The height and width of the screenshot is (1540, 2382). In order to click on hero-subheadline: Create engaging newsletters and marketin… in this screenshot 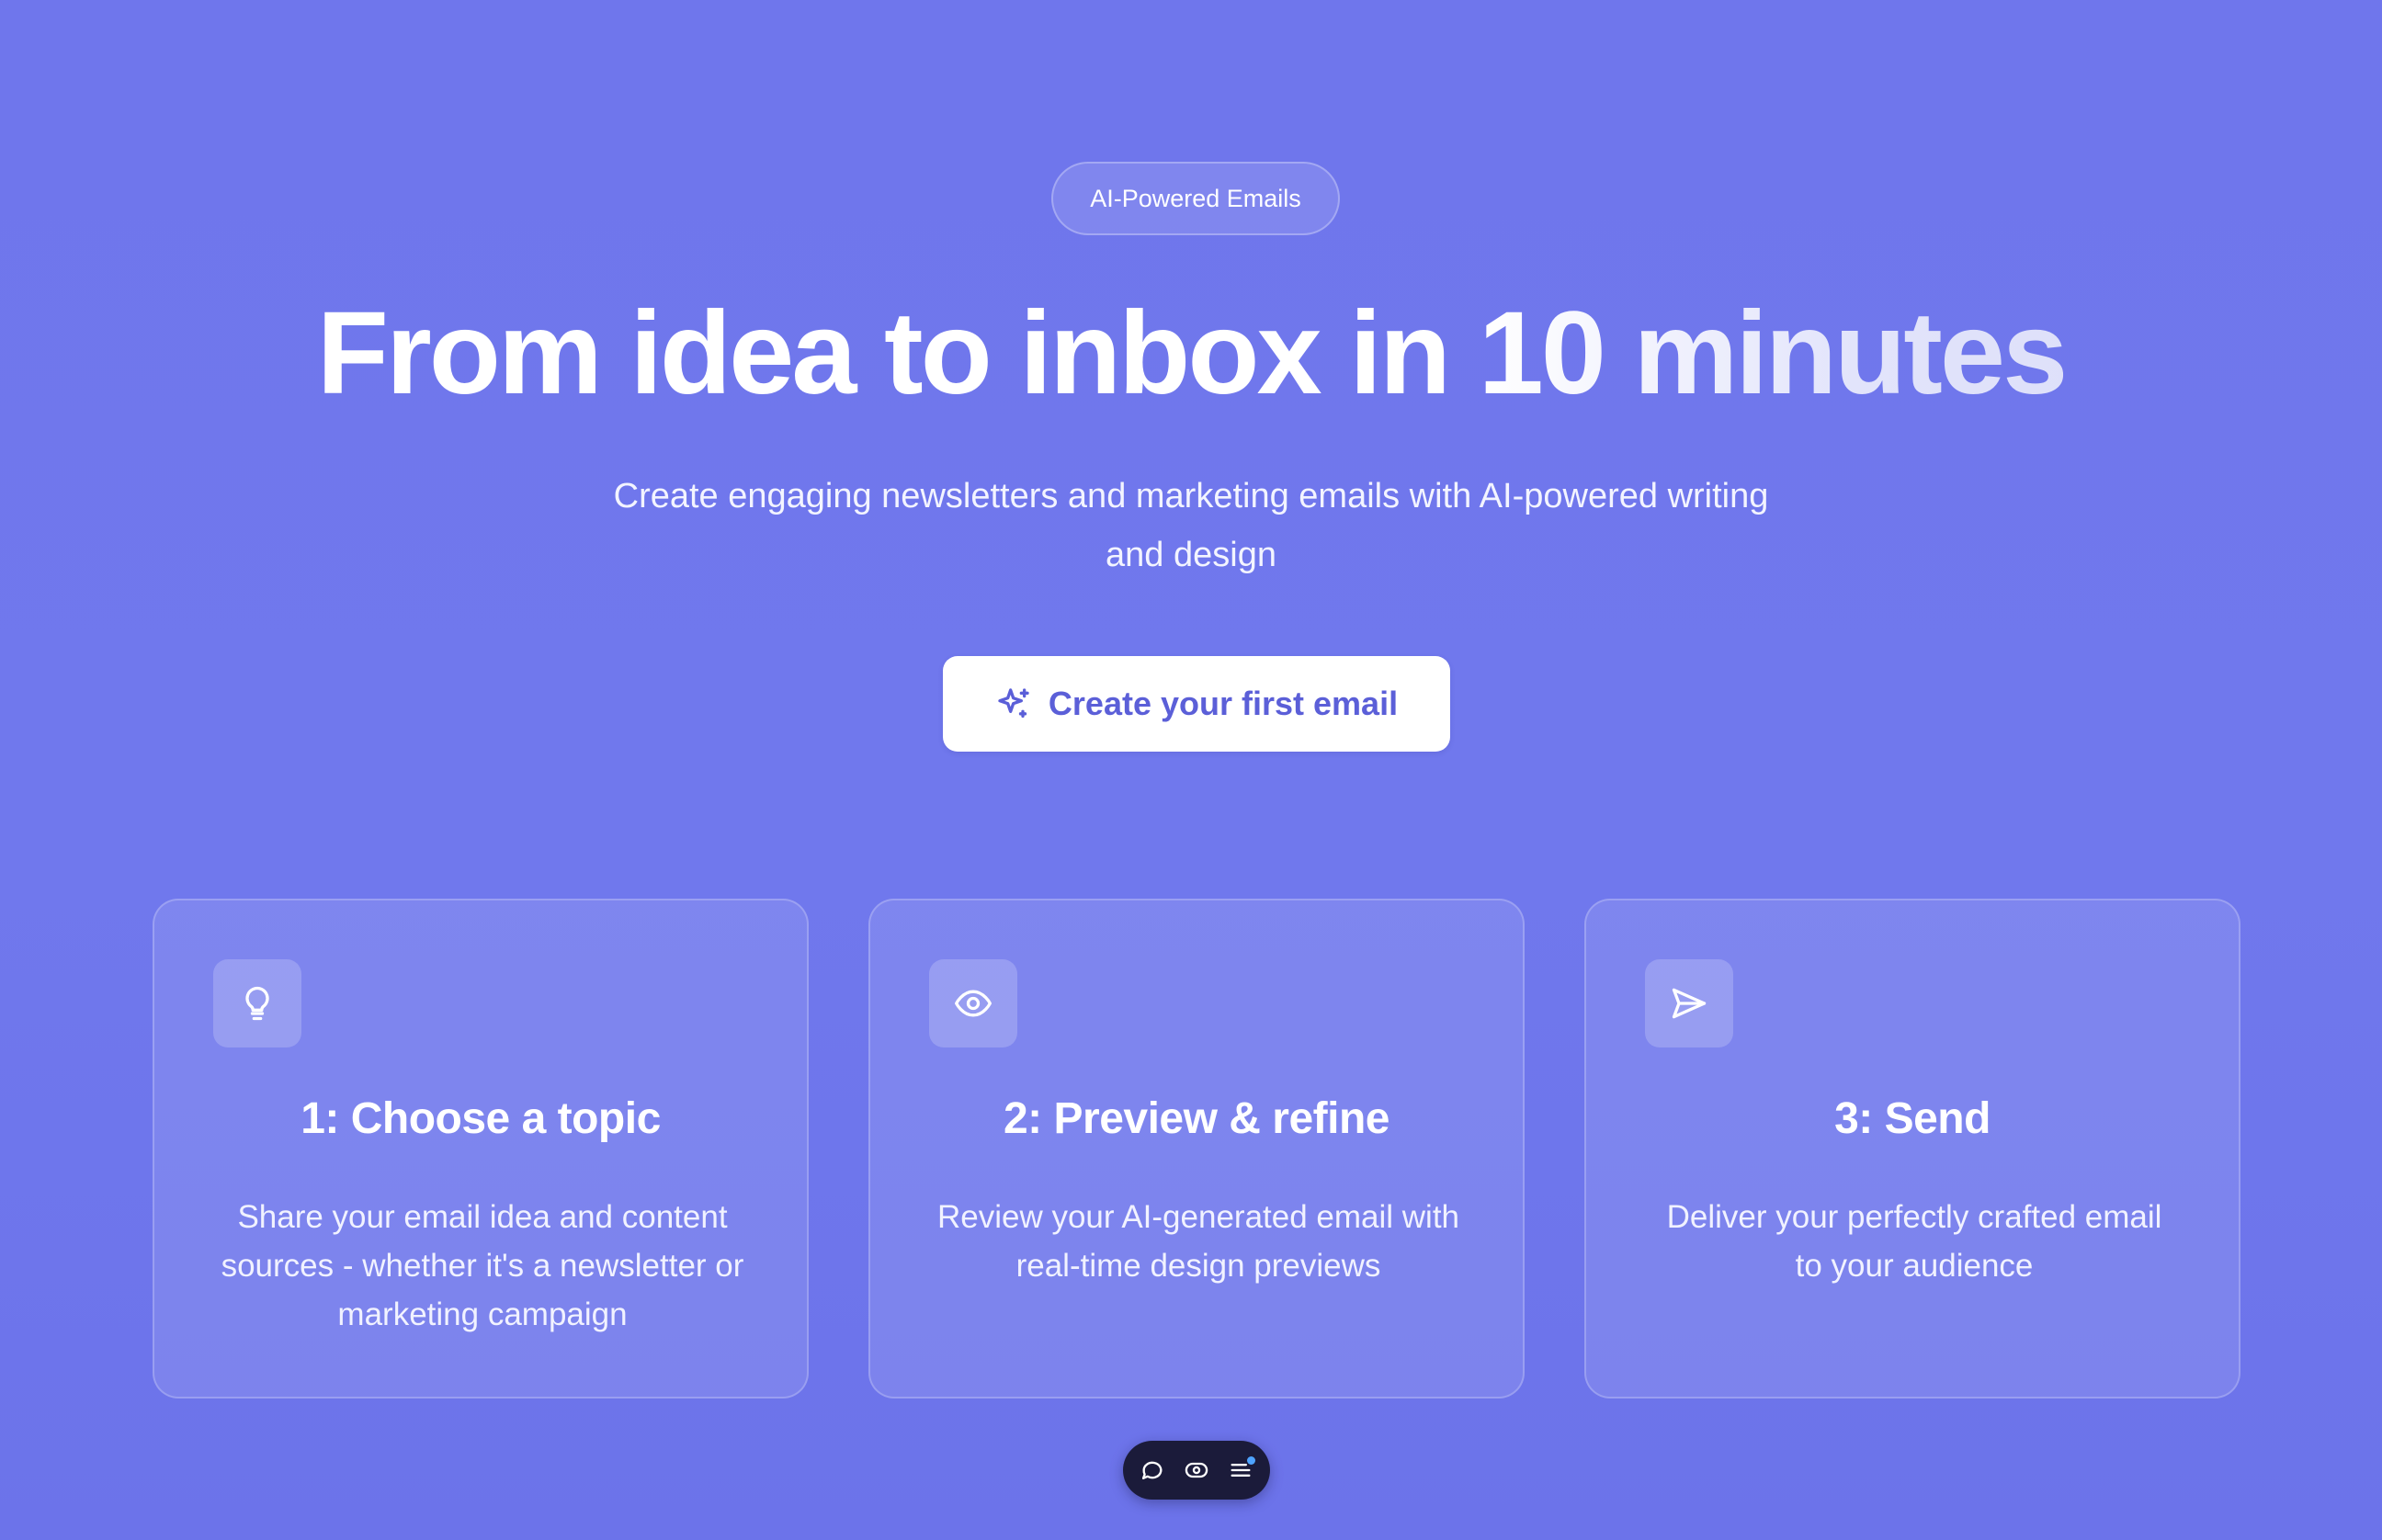, I will do `click(1191, 525)`.